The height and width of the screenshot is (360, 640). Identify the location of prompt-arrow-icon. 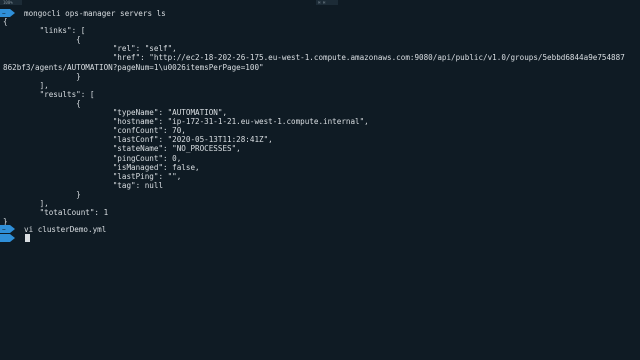
(7, 238).